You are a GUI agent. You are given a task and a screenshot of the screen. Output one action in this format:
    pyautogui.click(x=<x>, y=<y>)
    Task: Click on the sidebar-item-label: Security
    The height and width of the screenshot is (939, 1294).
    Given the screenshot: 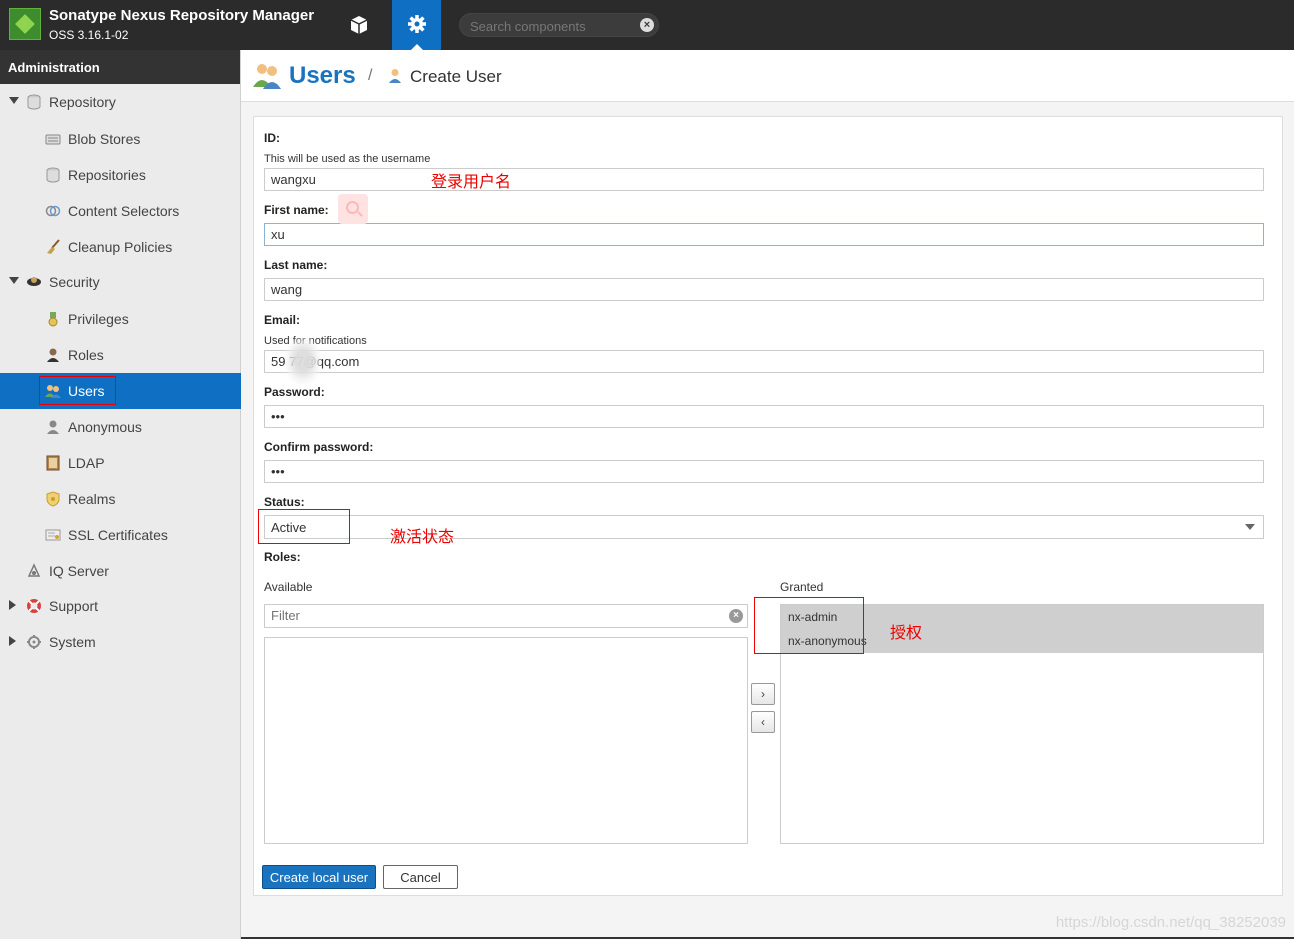 What is the action you would take?
    pyautogui.click(x=74, y=282)
    